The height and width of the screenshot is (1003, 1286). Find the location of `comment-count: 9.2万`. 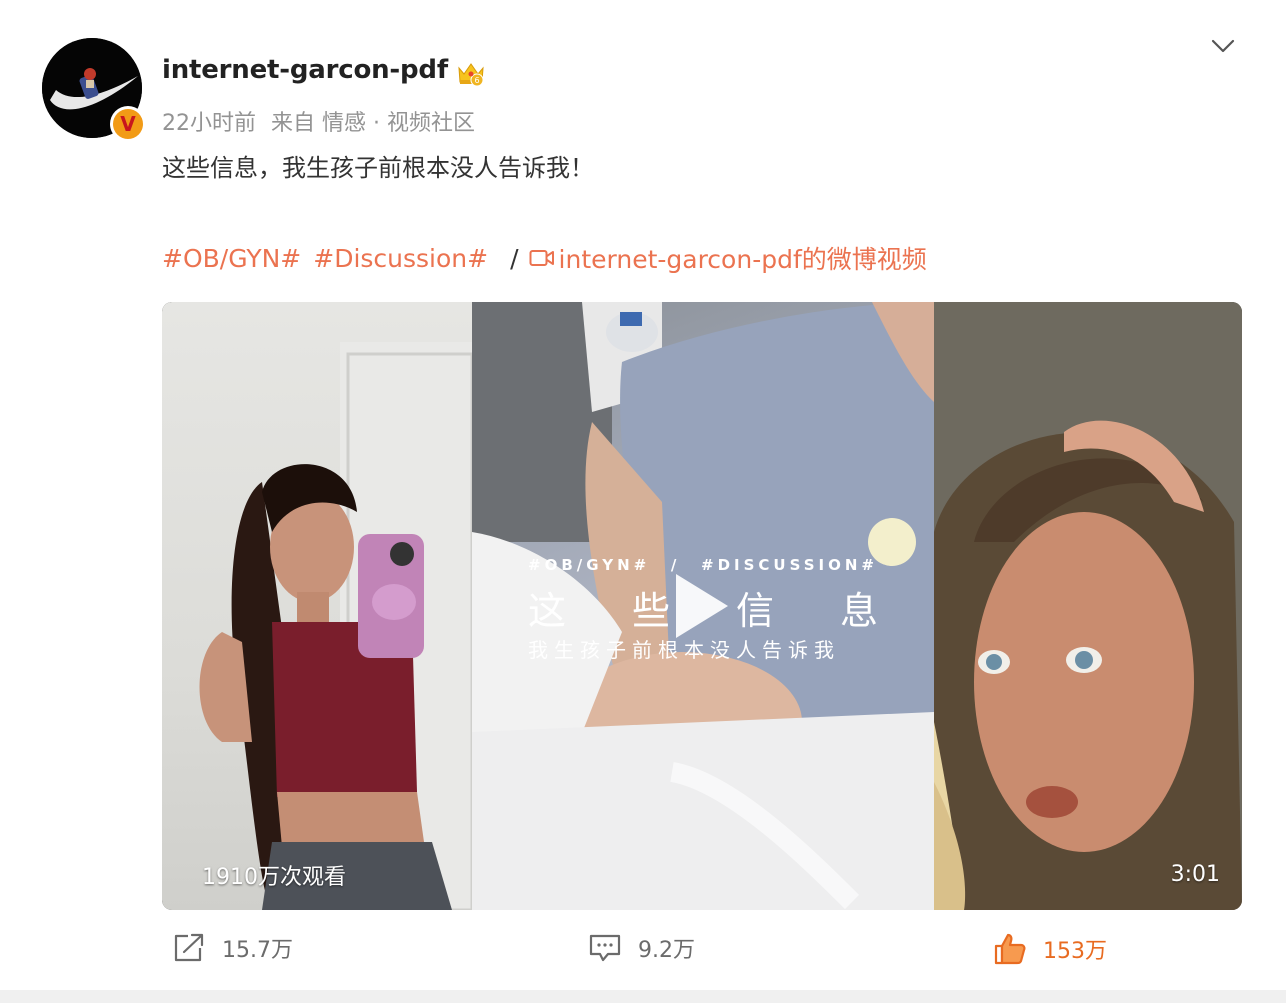

comment-count: 9.2万 is located at coordinates (666, 950).